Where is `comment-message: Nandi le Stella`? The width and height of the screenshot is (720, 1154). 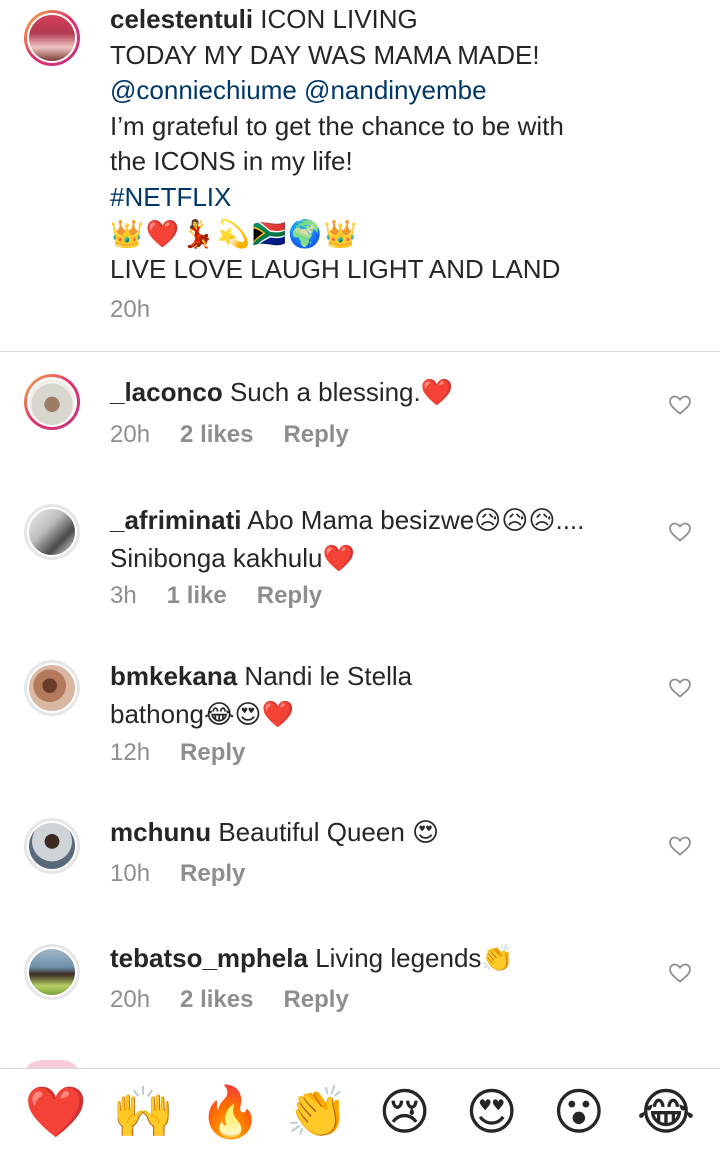 comment-message: Nandi le Stella is located at coordinates (328, 676).